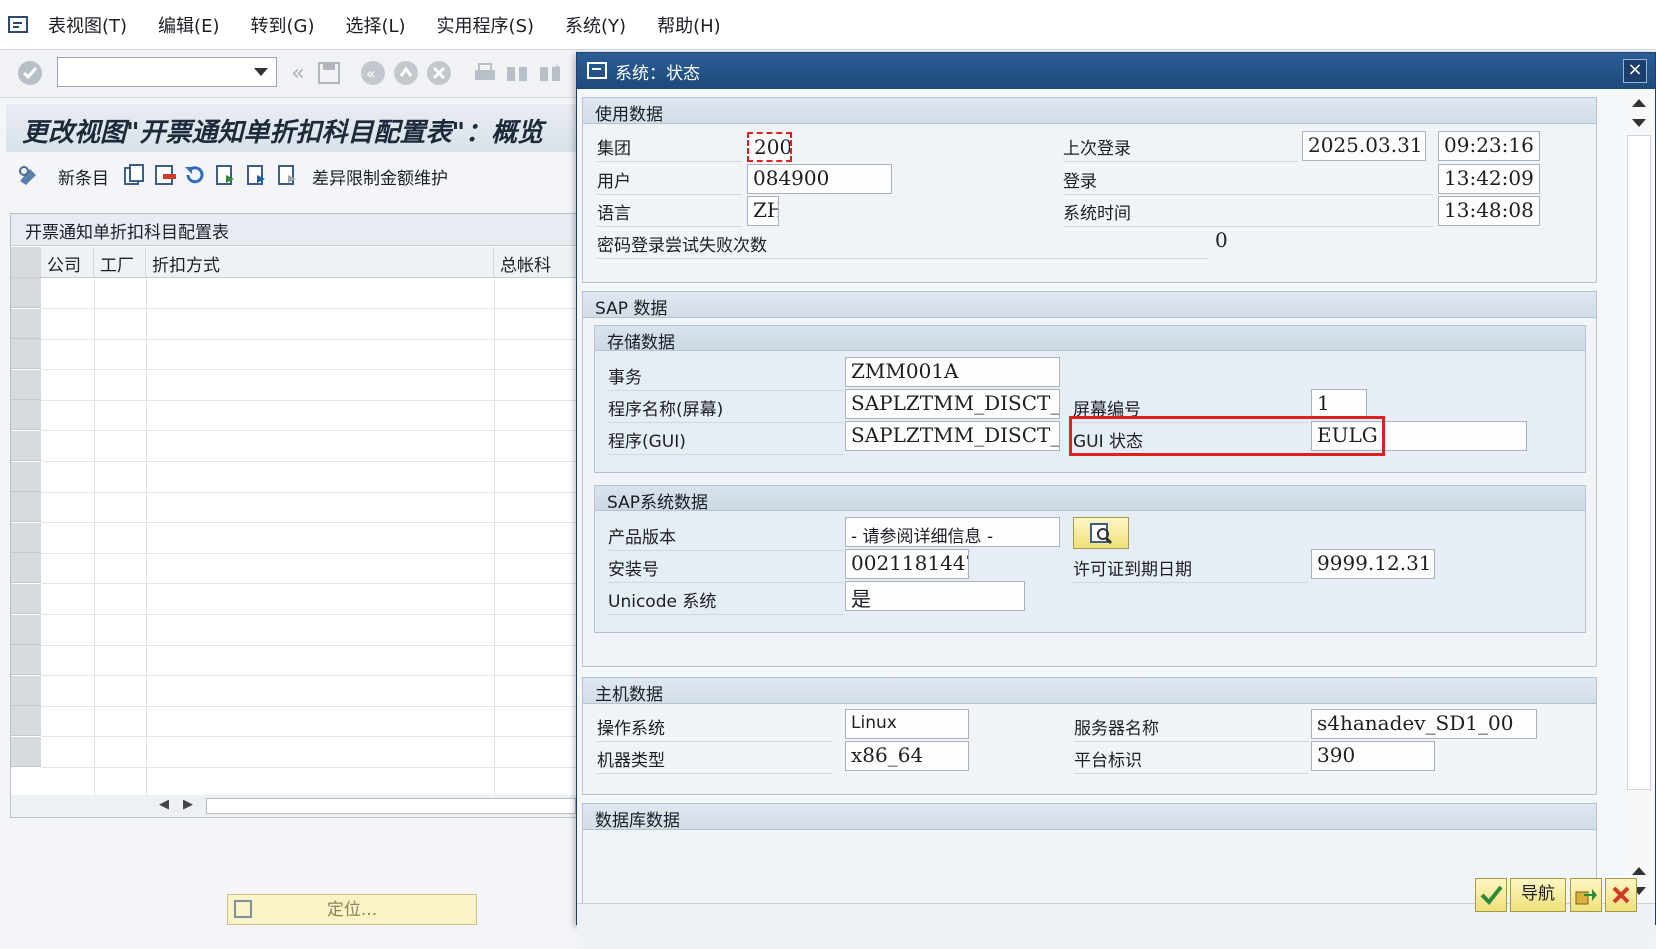  I want to click on undo-icon, so click(195, 175).